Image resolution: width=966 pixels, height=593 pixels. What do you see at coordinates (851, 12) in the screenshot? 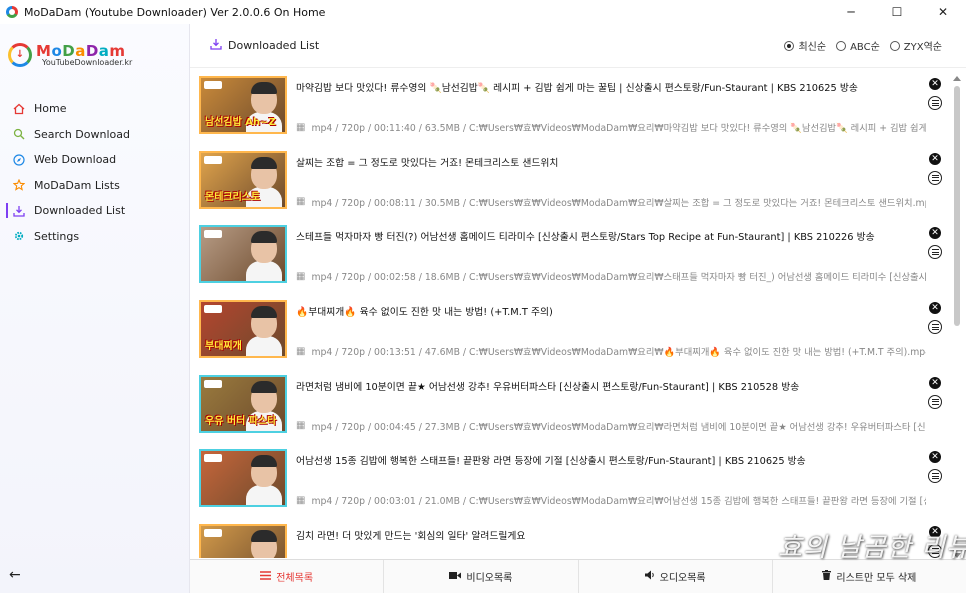
I see `minimize-button: ─` at bounding box center [851, 12].